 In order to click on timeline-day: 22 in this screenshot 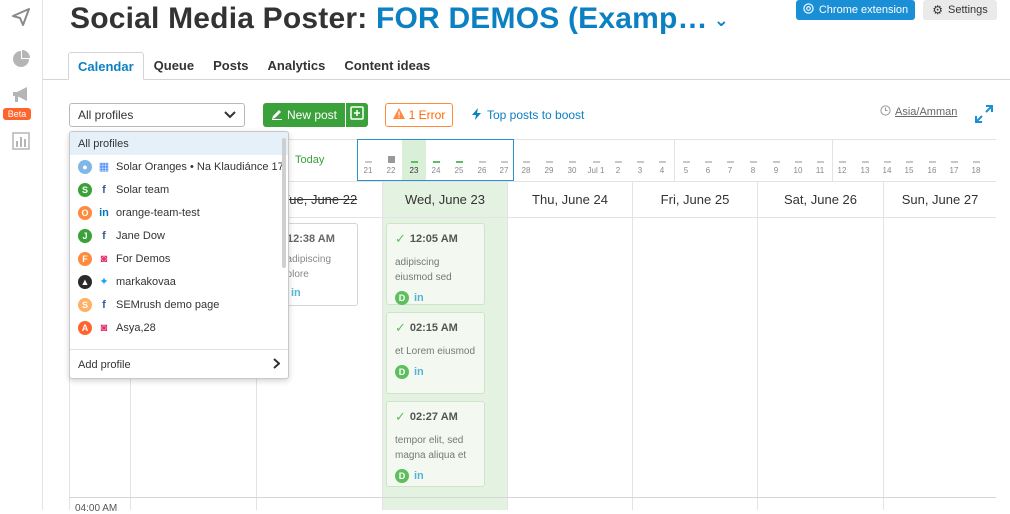, I will do `click(391, 170)`.